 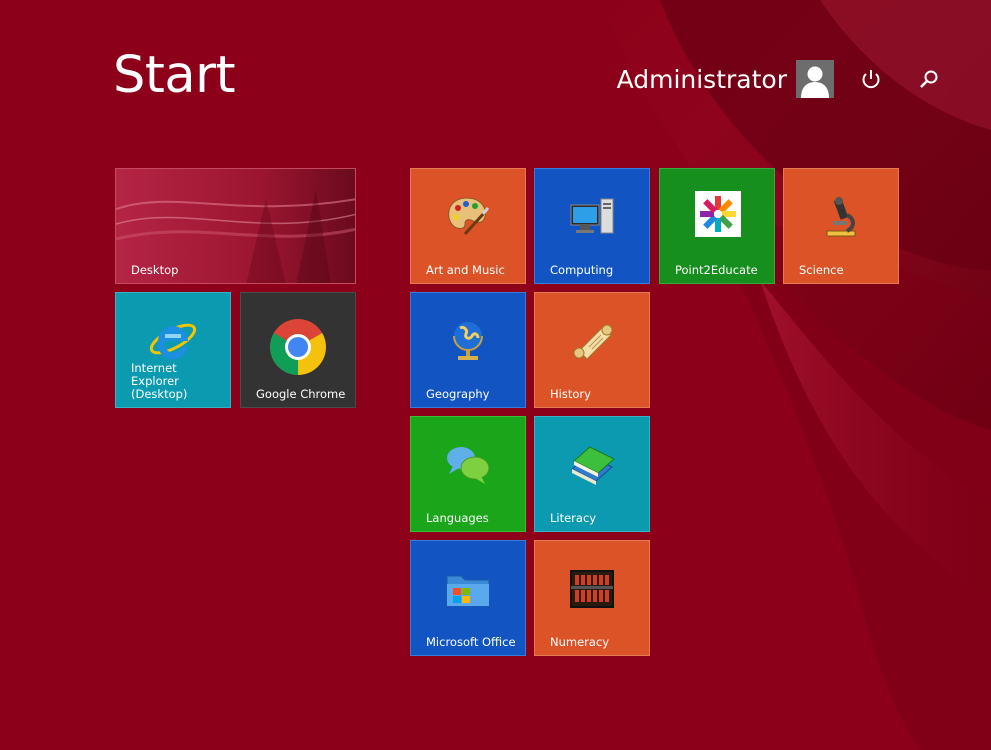 I want to click on tile-microsoft-office-label: Microsoft Office, so click(x=471, y=642).